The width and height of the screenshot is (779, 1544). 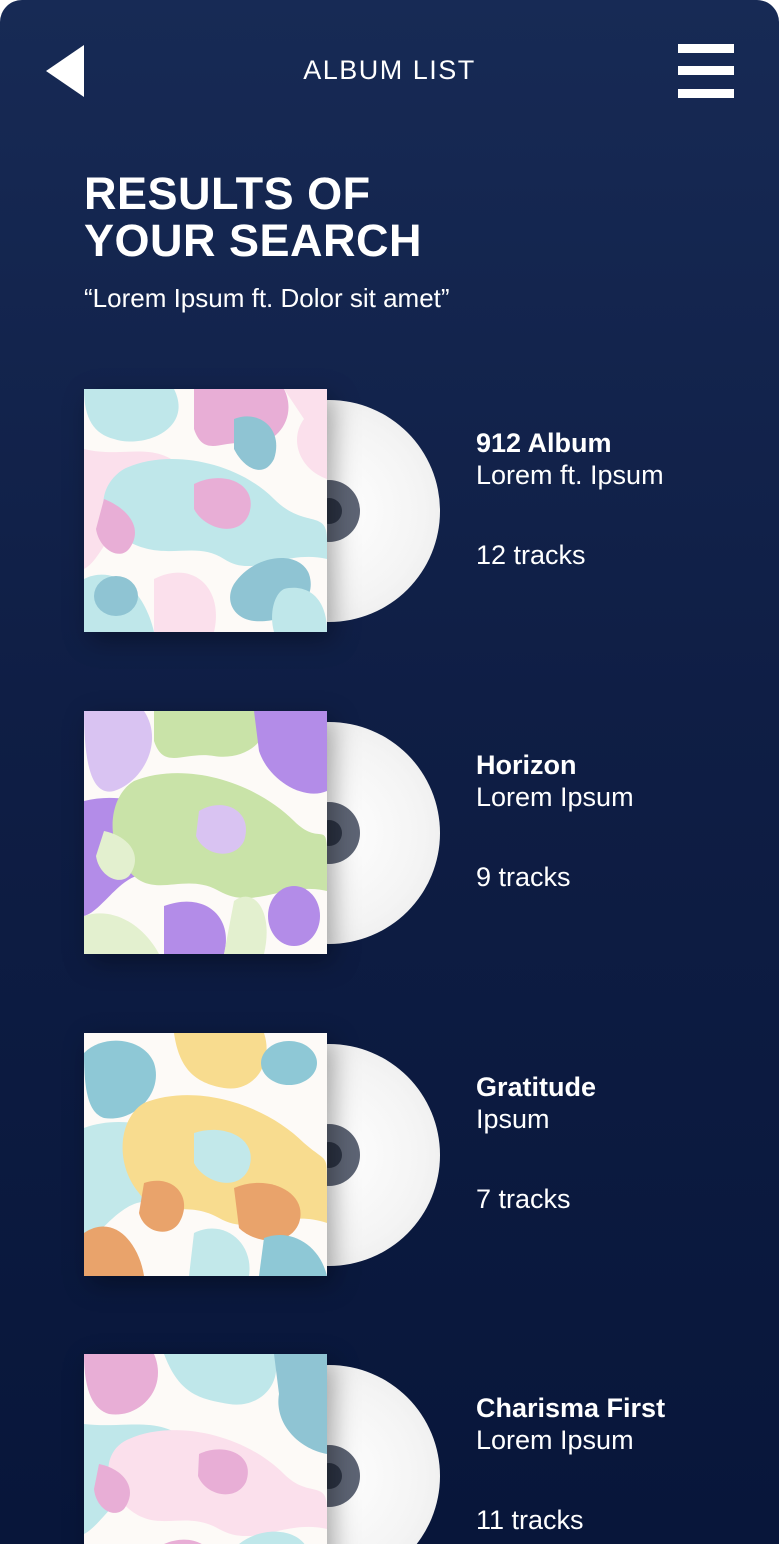 What do you see at coordinates (606, 498) in the screenshot?
I see `album-info: 912 Album Lorem ft. Ipsum 12 tracks` at bounding box center [606, 498].